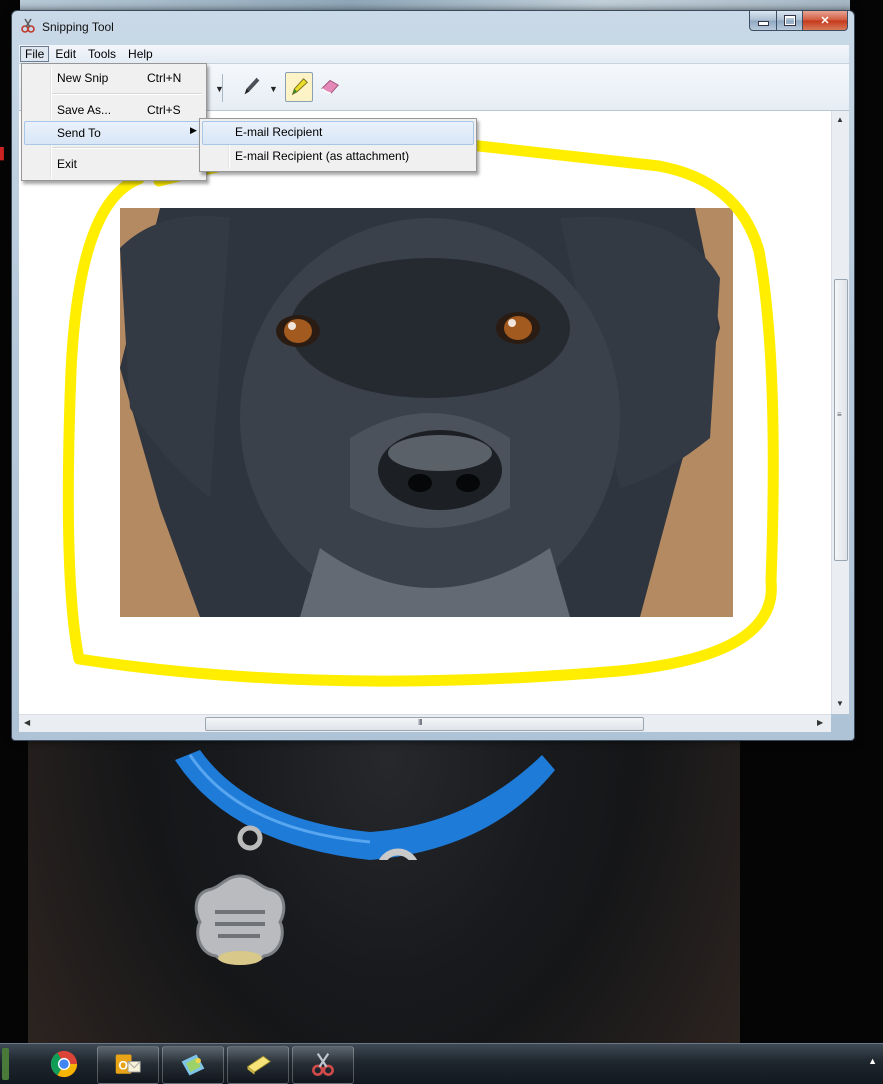 The height and width of the screenshot is (1084, 883). I want to click on window-controls: ✕, so click(798, 21).